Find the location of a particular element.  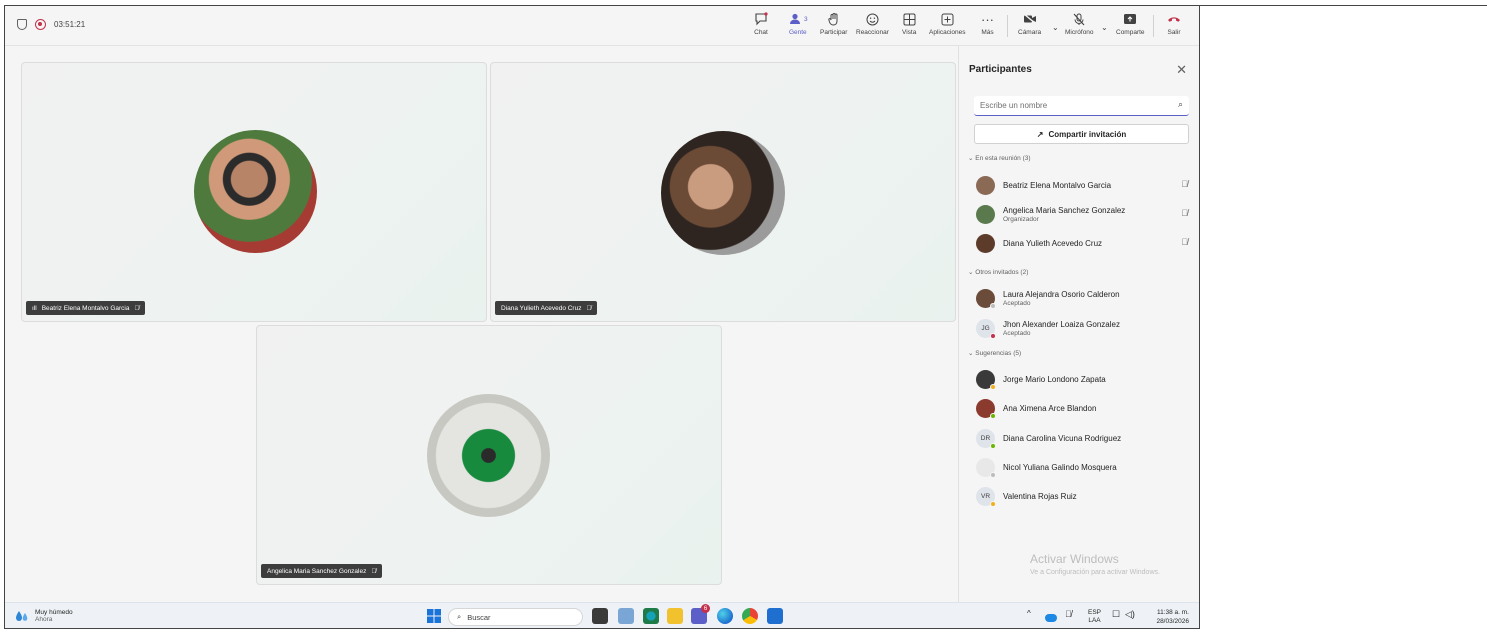

participant-row: Jorge Mario Londono Zapata is located at coordinates (1083, 379).